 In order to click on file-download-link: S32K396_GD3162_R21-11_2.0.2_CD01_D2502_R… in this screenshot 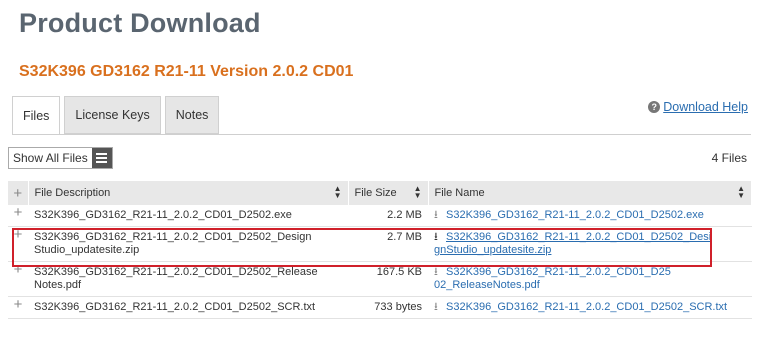, I will do `click(552, 278)`.